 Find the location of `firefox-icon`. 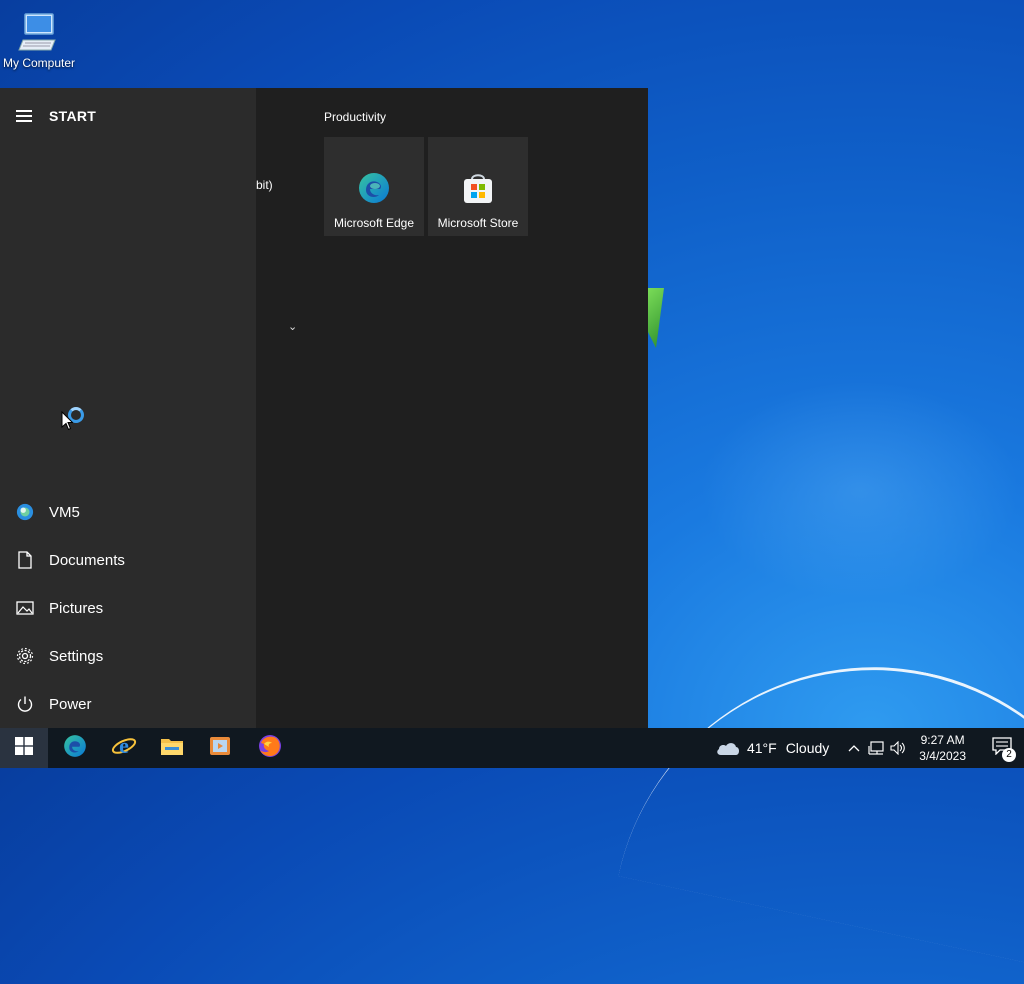

firefox-icon is located at coordinates (270, 748).